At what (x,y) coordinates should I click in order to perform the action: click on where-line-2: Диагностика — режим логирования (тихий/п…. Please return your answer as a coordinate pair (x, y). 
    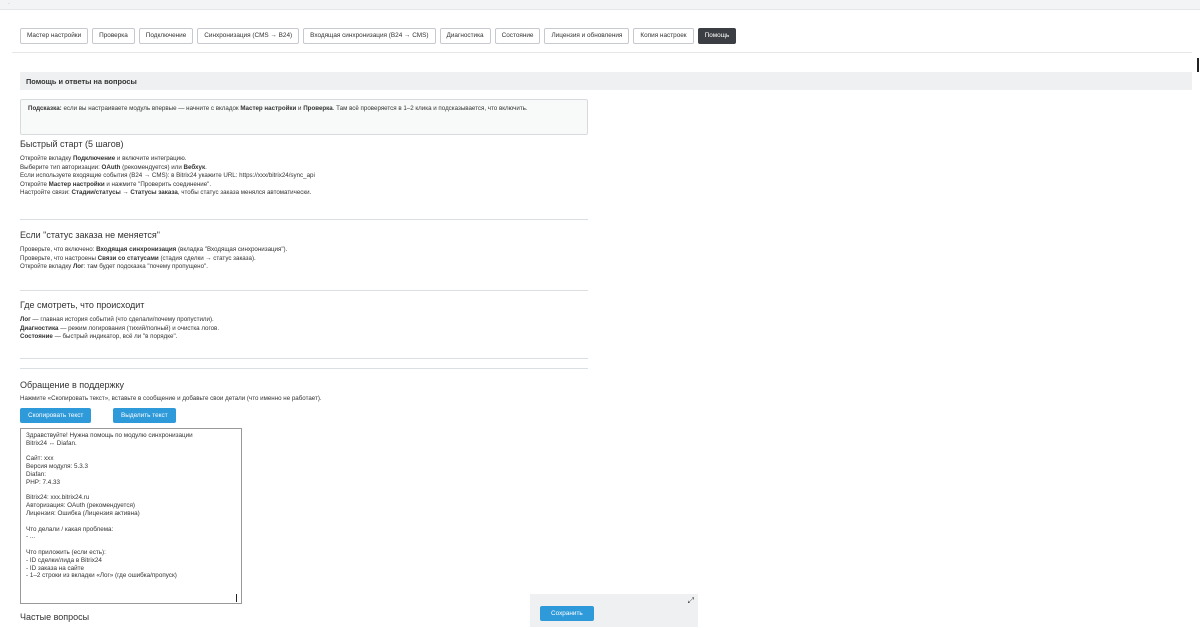
    Looking at the image, I should click on (304, 329).